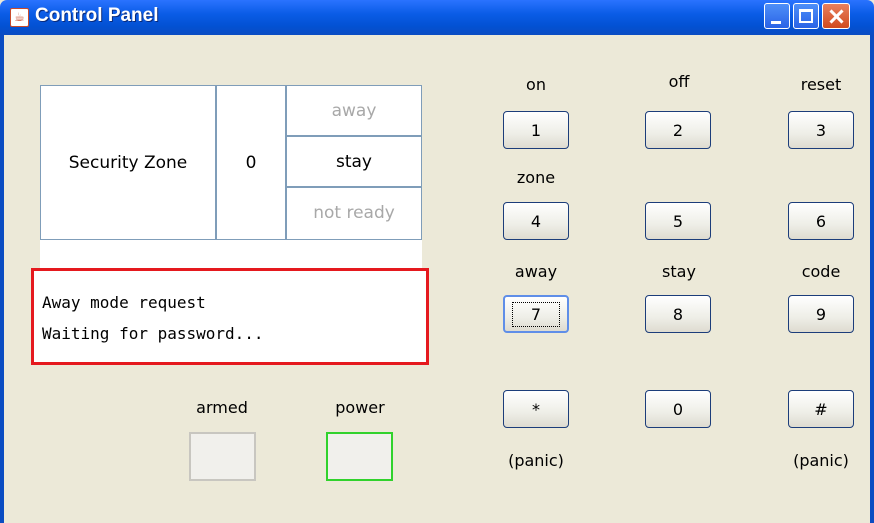  I want to click on window-title: Control Panel, so click(97, 15).